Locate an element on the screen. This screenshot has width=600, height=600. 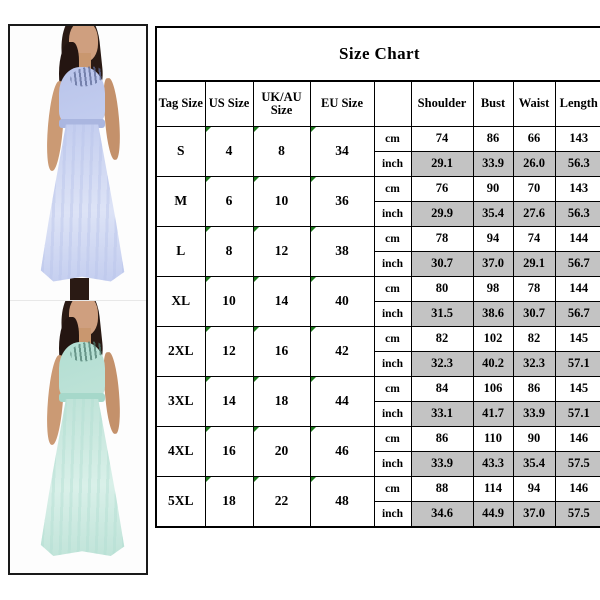
size-value-us: 16 is located at coordinates (229, 451).